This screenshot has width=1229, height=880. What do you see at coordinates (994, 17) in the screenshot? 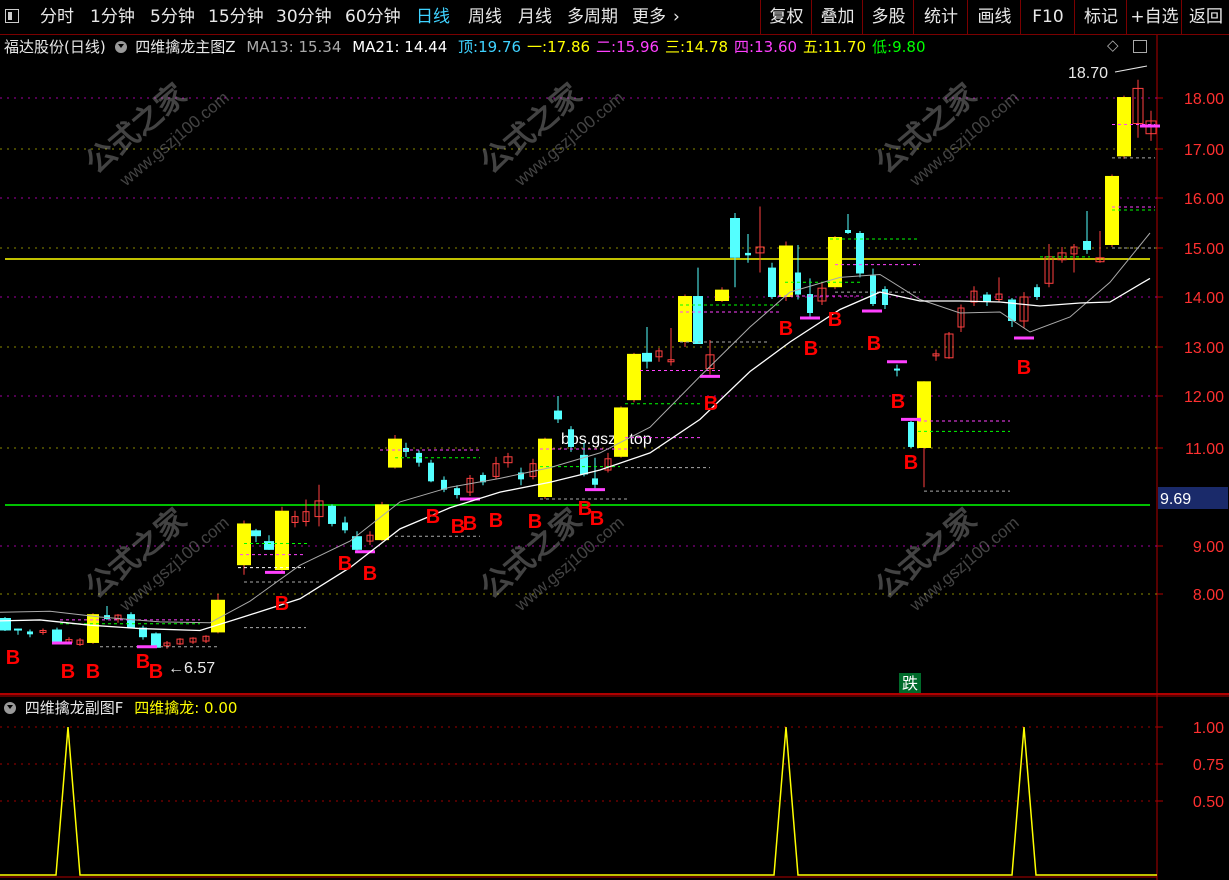
I see `draw-line-button: 画线` at bounding box center [994, 17].